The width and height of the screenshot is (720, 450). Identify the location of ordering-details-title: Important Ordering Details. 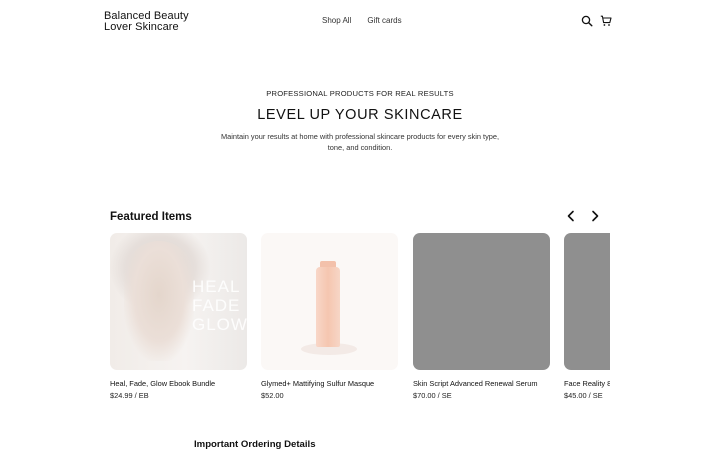
(255, 444).